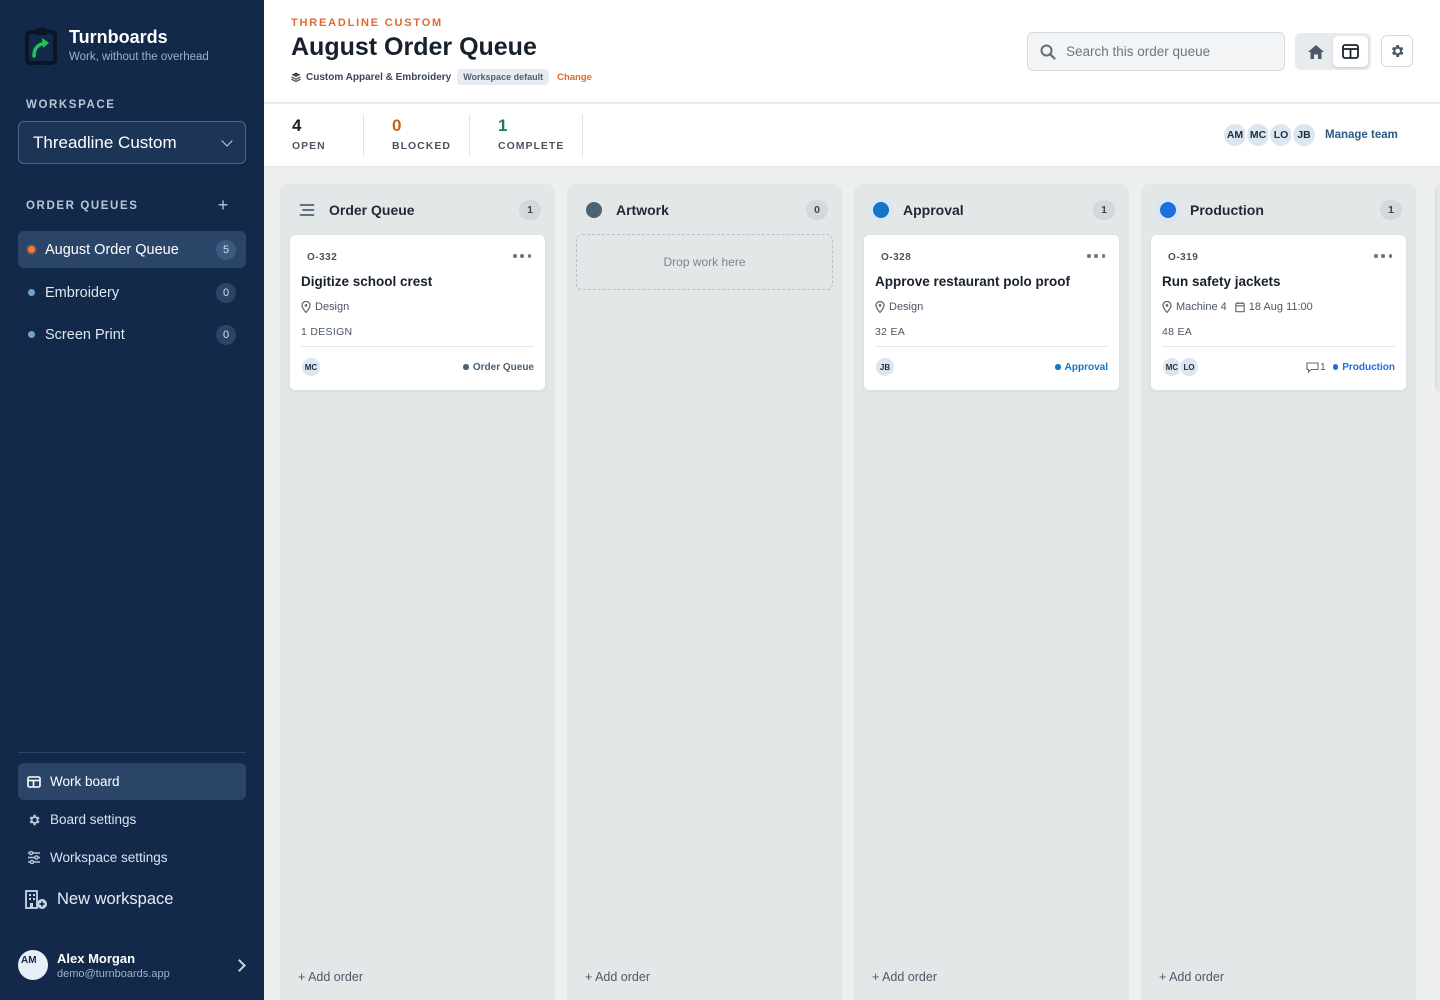 This screenshot has height=1000, width=1440. I want to click on queue-item-label: Screen Print, so click(85, 334).